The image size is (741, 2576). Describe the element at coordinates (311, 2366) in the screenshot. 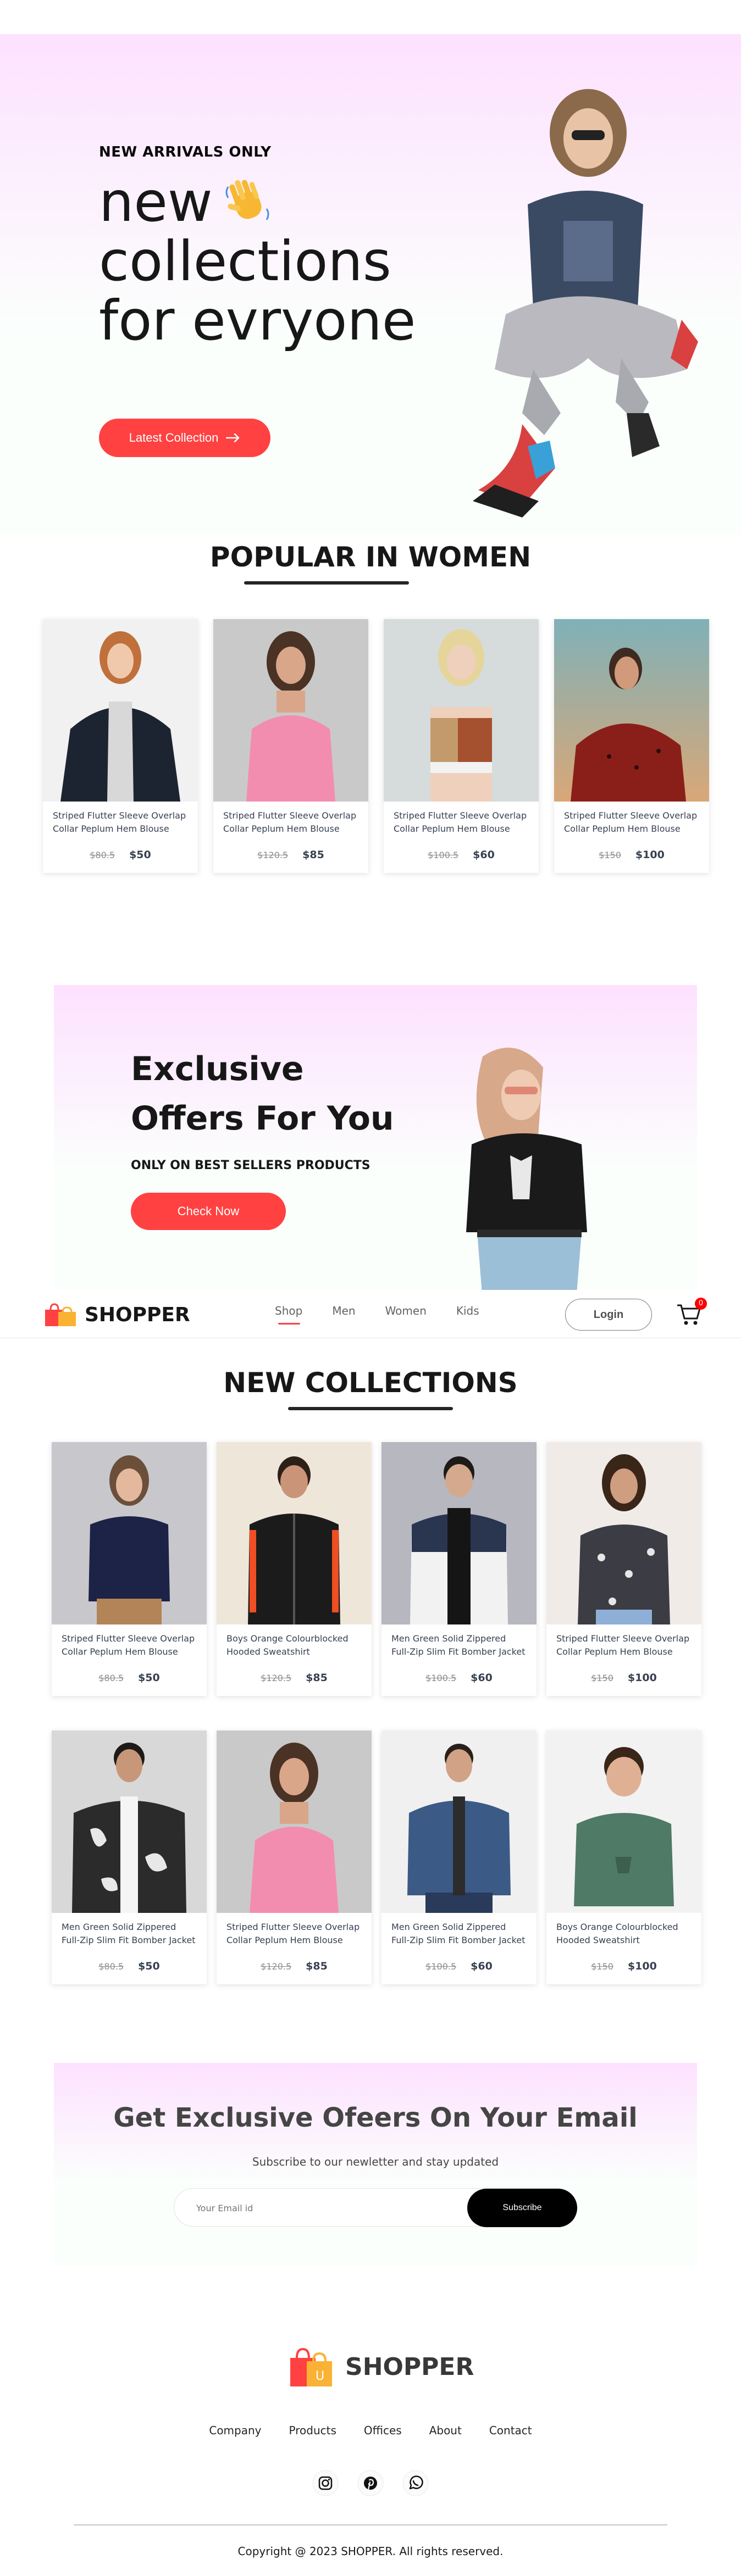

I see `shopping-bag-logo-icon: U` at that location.